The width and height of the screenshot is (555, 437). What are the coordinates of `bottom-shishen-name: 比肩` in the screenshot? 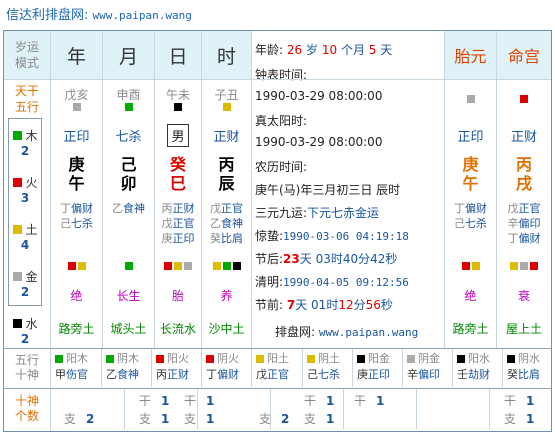 It's located at (529, 374).